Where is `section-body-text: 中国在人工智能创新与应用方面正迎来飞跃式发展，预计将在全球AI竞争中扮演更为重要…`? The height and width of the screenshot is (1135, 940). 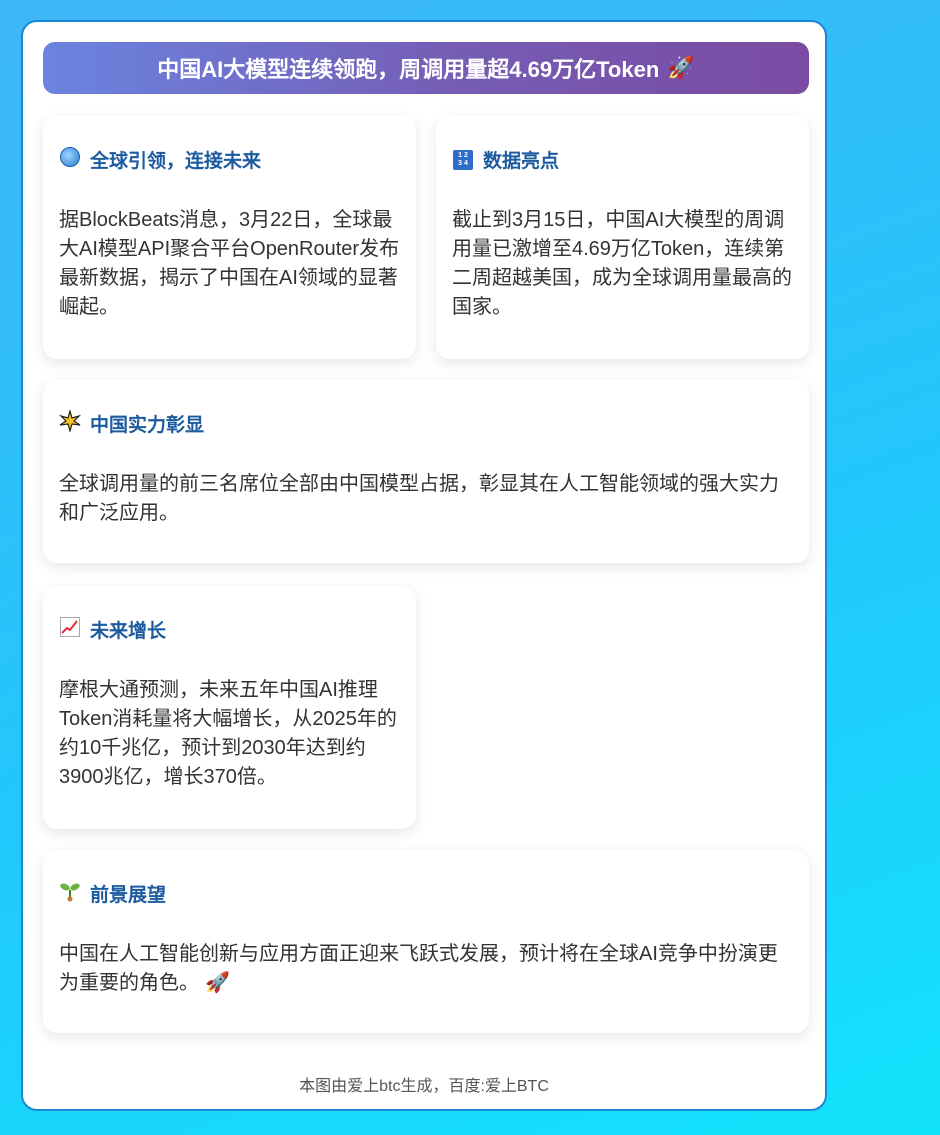
section-body-text: 中国在人工智能创新与应用方面正迎来飞跃式发展，预计将在全球AI竞争中扮演更为重要… is located at coordinates (418, 968).